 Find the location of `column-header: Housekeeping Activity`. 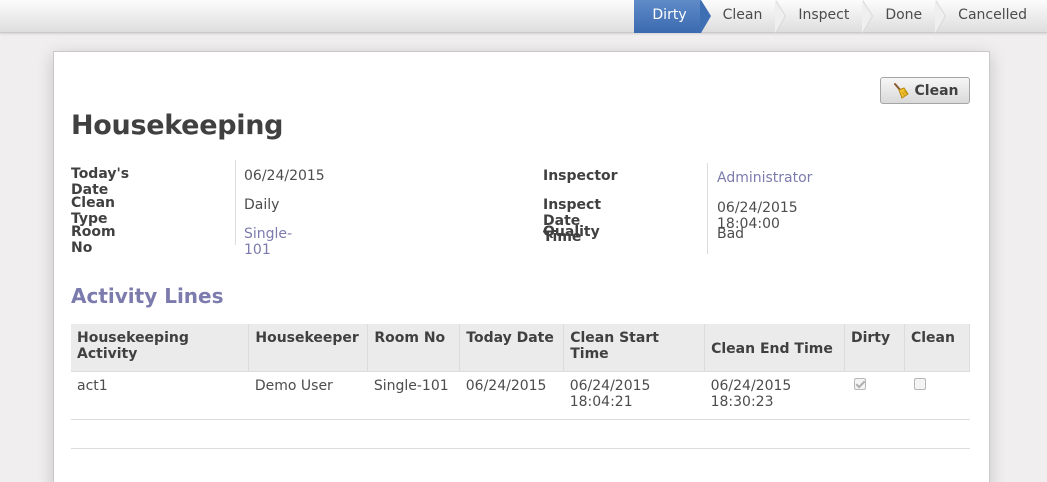

column-header: Housekeeping Activity is located at coordinates (160, 347).